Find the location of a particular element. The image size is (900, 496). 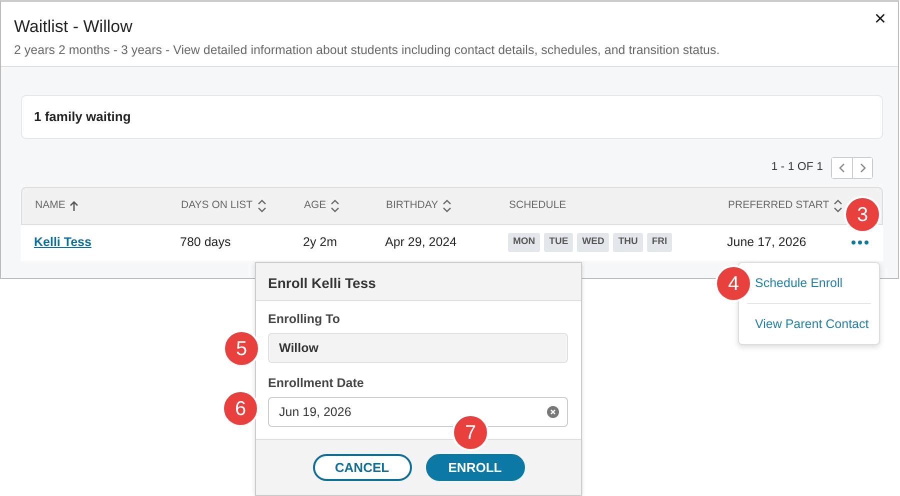

field-label: Enrollment Date is located at coordinates (316, 383).